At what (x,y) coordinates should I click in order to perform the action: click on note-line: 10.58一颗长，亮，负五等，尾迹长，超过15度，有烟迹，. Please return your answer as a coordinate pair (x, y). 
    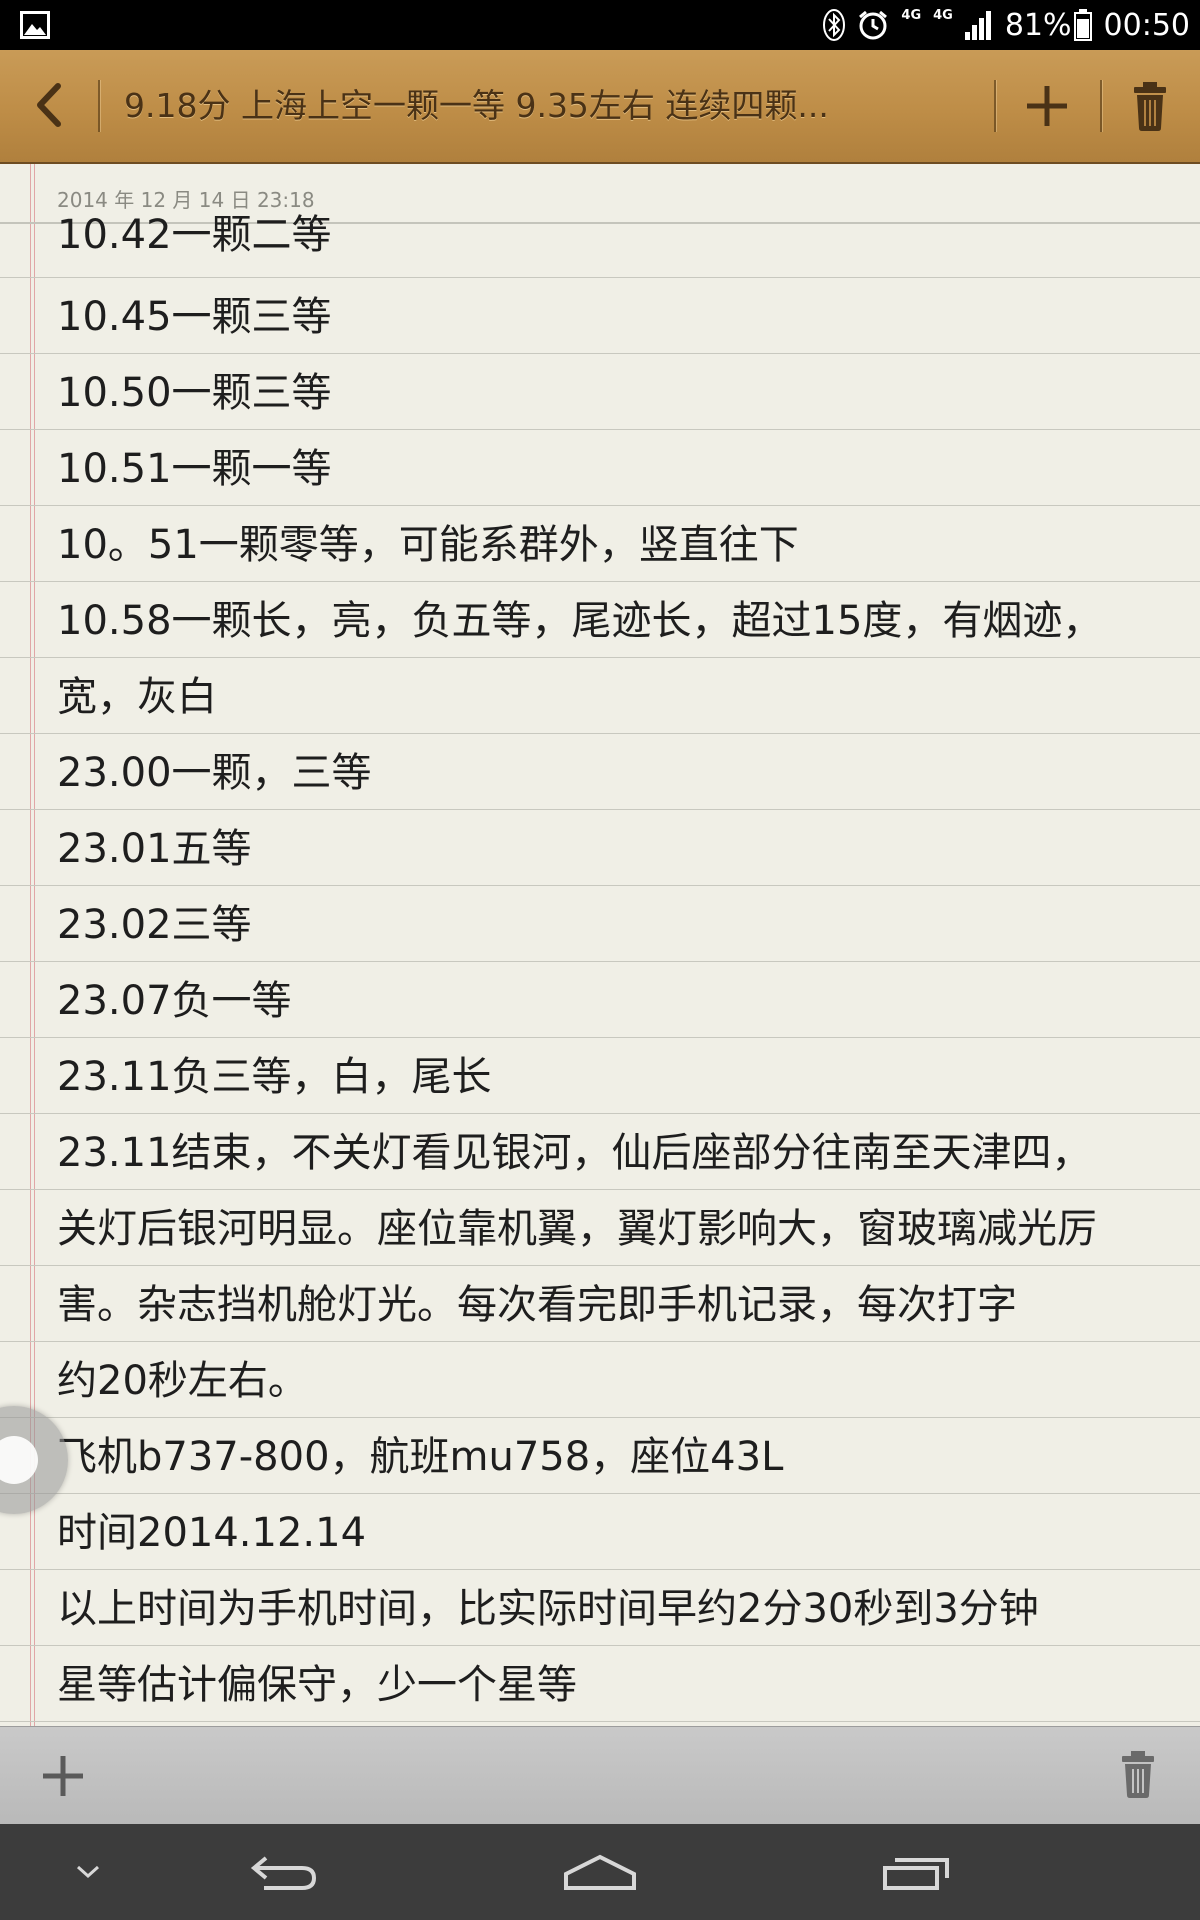
    Looking at the image, I should click on (600, 620).